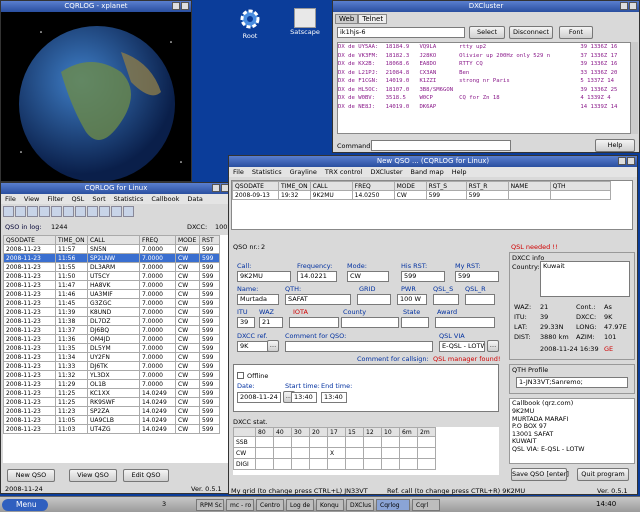 The width and height of the screenshot is (640, 512). Describe the element at coordinates (373, 19) in the screenshot. I see `tab-telnet: Telnet` at that location.